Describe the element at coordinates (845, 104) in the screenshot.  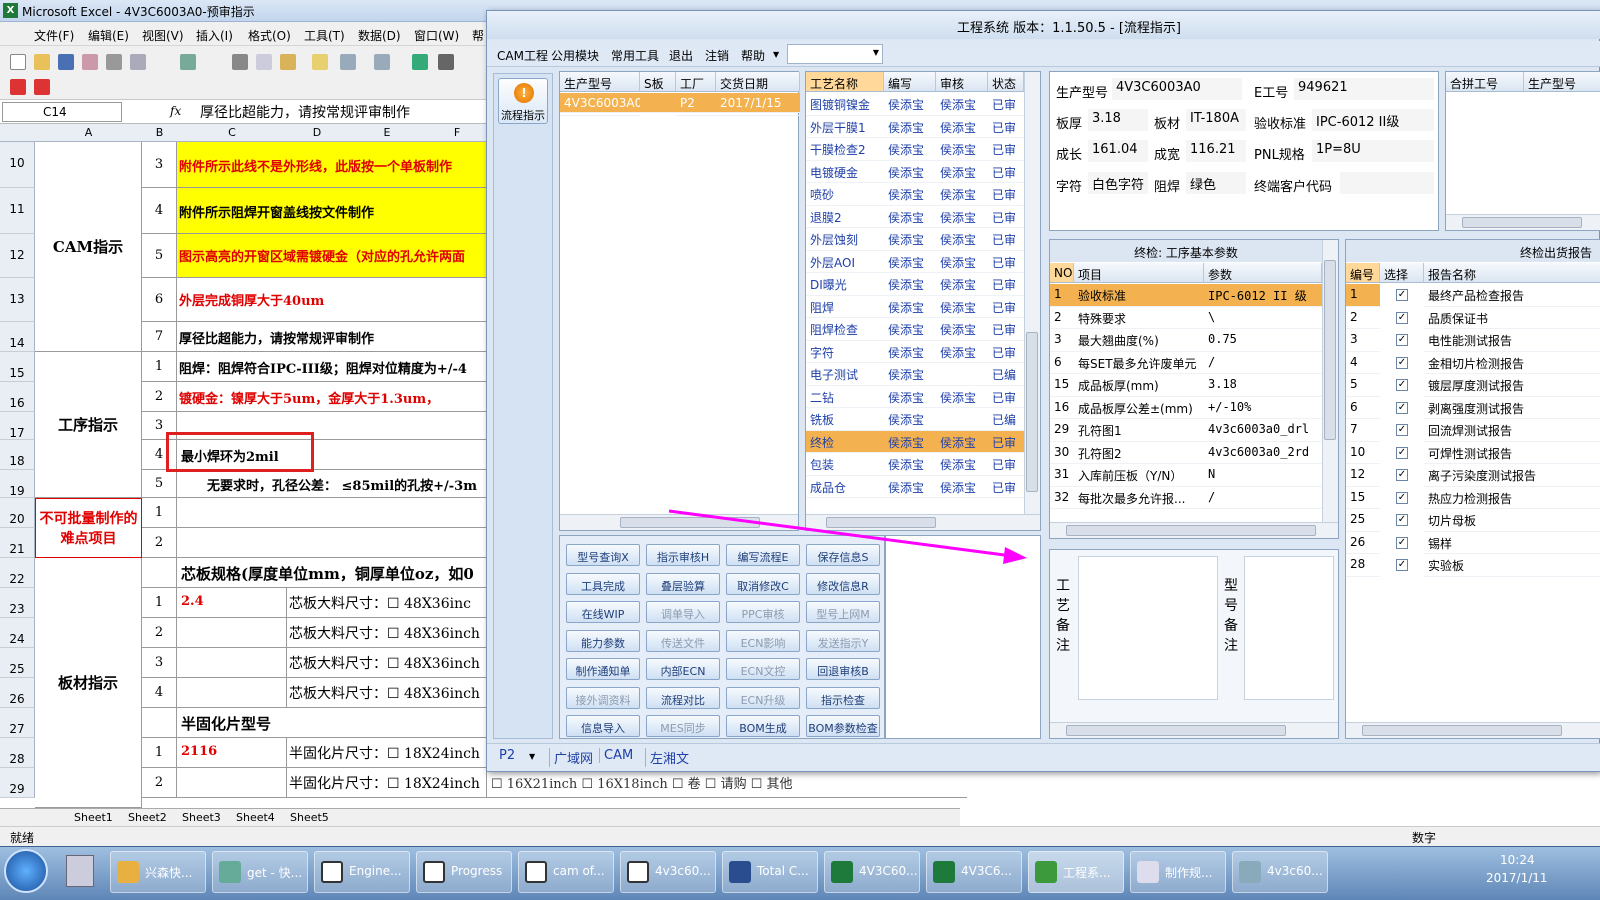
I see `process-name: 图镀铜镍金` at that location.